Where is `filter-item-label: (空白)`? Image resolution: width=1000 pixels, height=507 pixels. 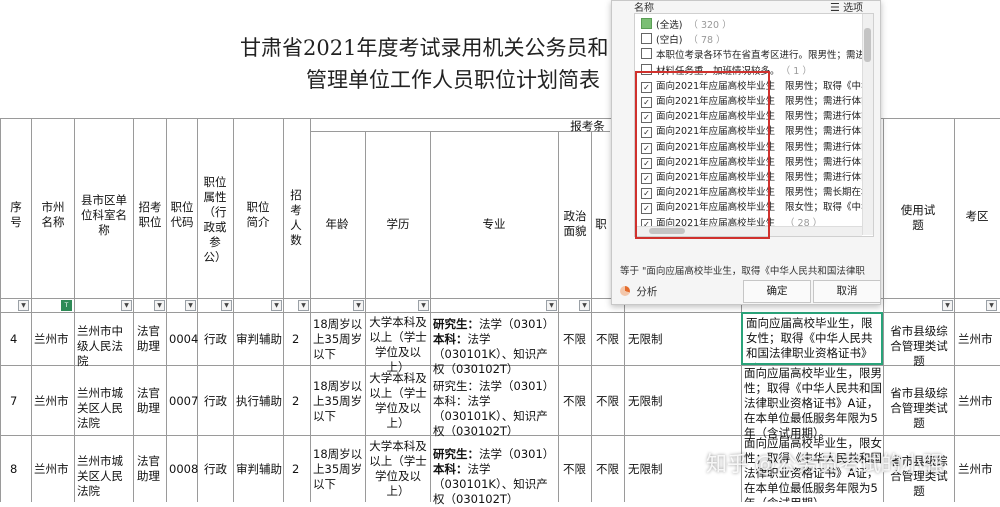 filter-item-label: (空白) is located at coordinates (669, 41).